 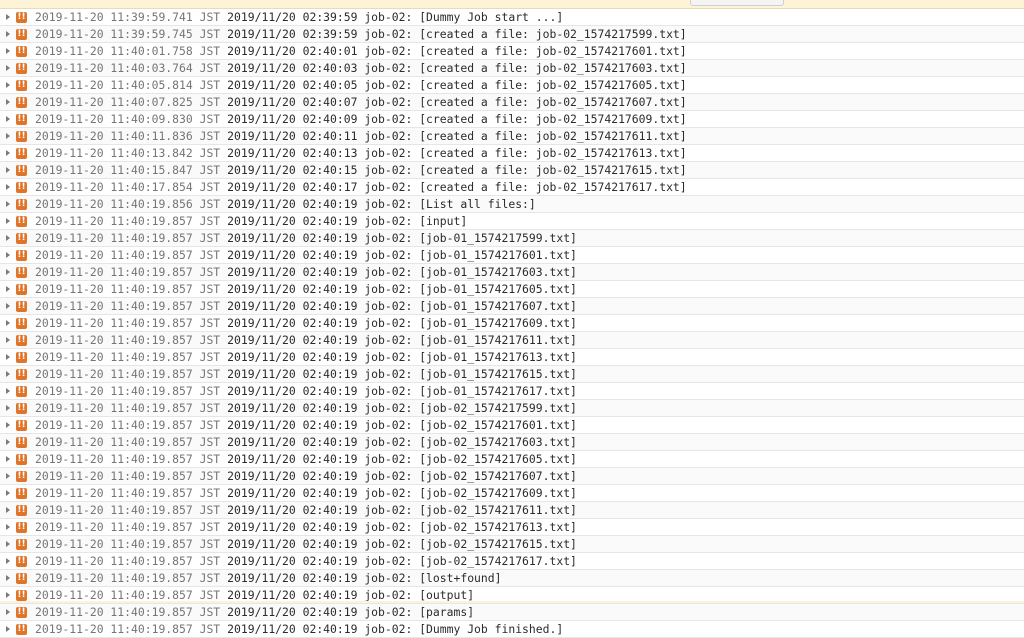 I want to click on log-timestamp: 2019-11-20 11:40:01.758 JST, so click(x=128, y=51).